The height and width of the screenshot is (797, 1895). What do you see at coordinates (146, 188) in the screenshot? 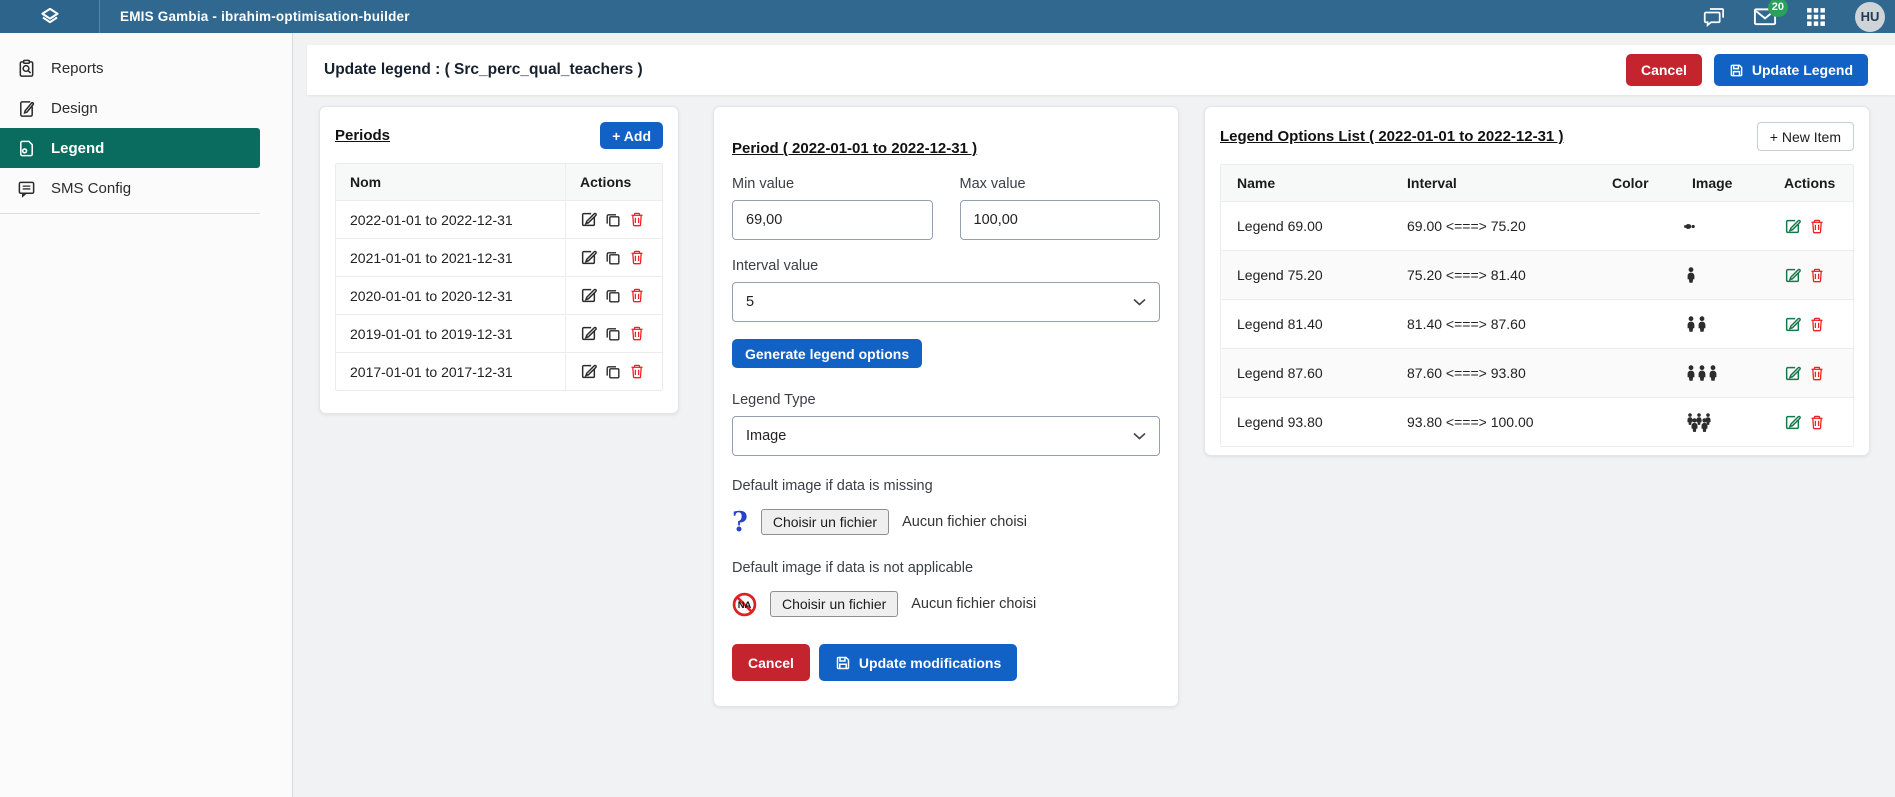
I see `sidebar-item-sms-config: SMS Config` at bounding box center [146, 188].